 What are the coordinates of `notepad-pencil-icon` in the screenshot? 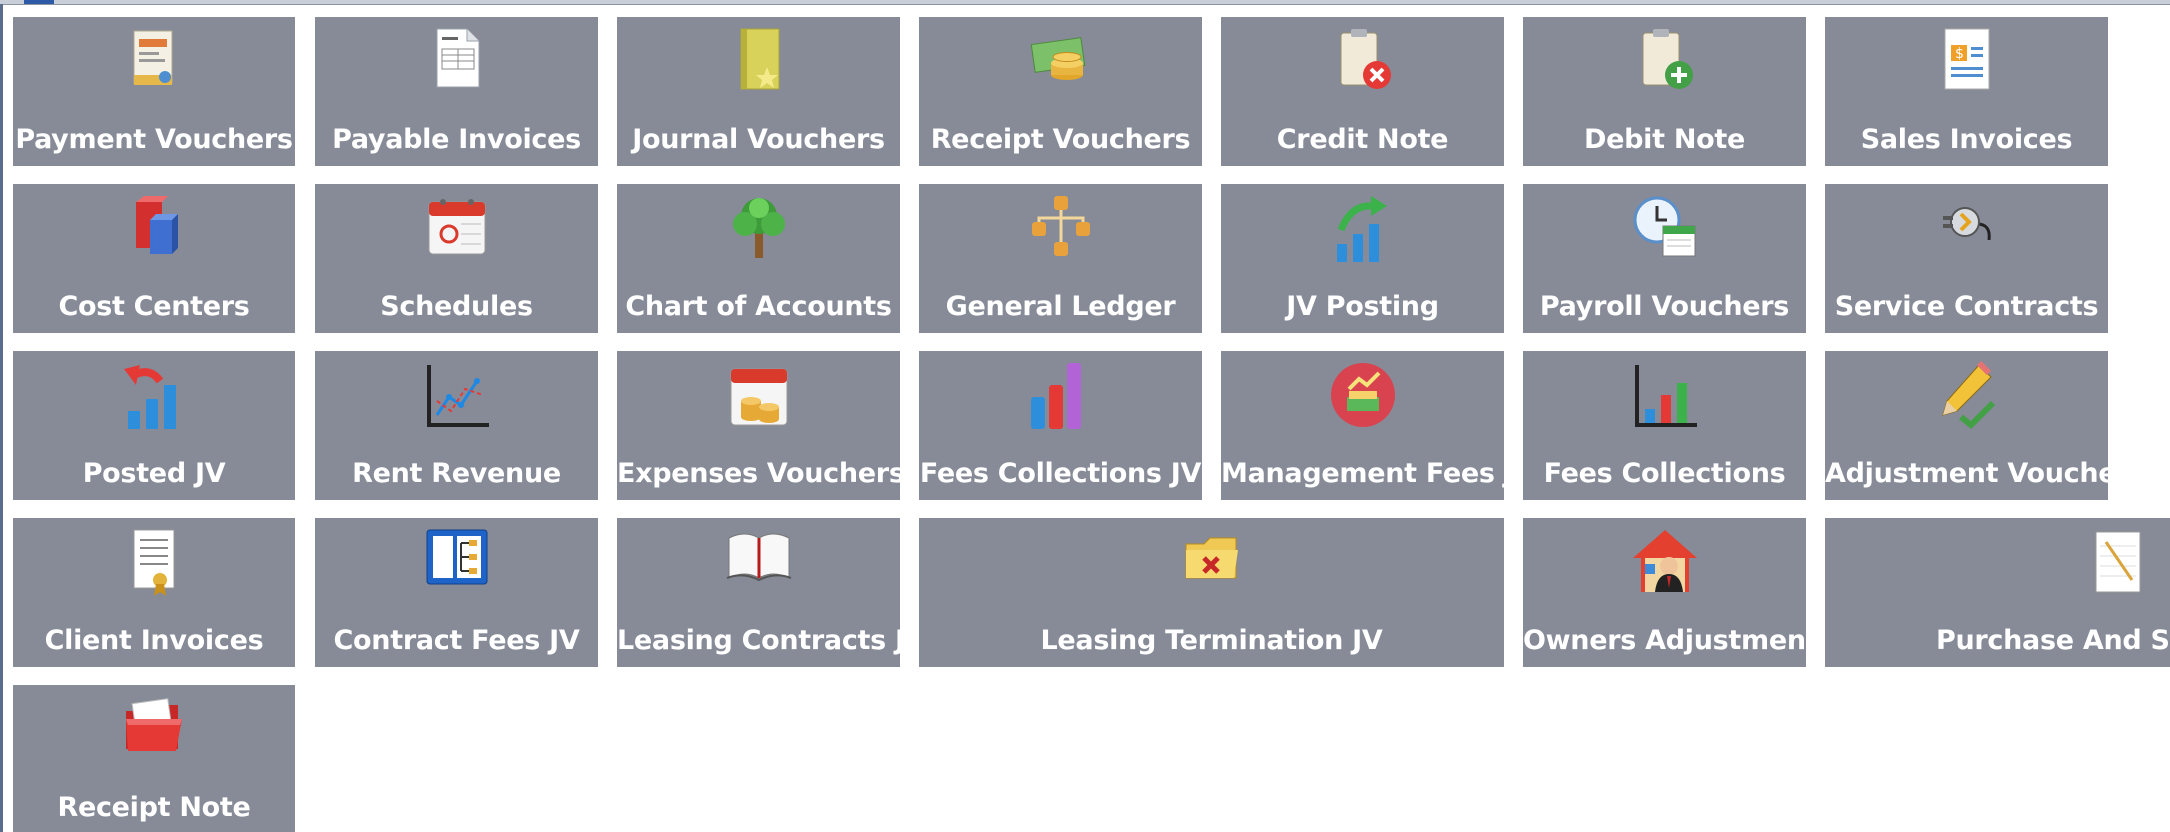 It's located at (2120, 567).